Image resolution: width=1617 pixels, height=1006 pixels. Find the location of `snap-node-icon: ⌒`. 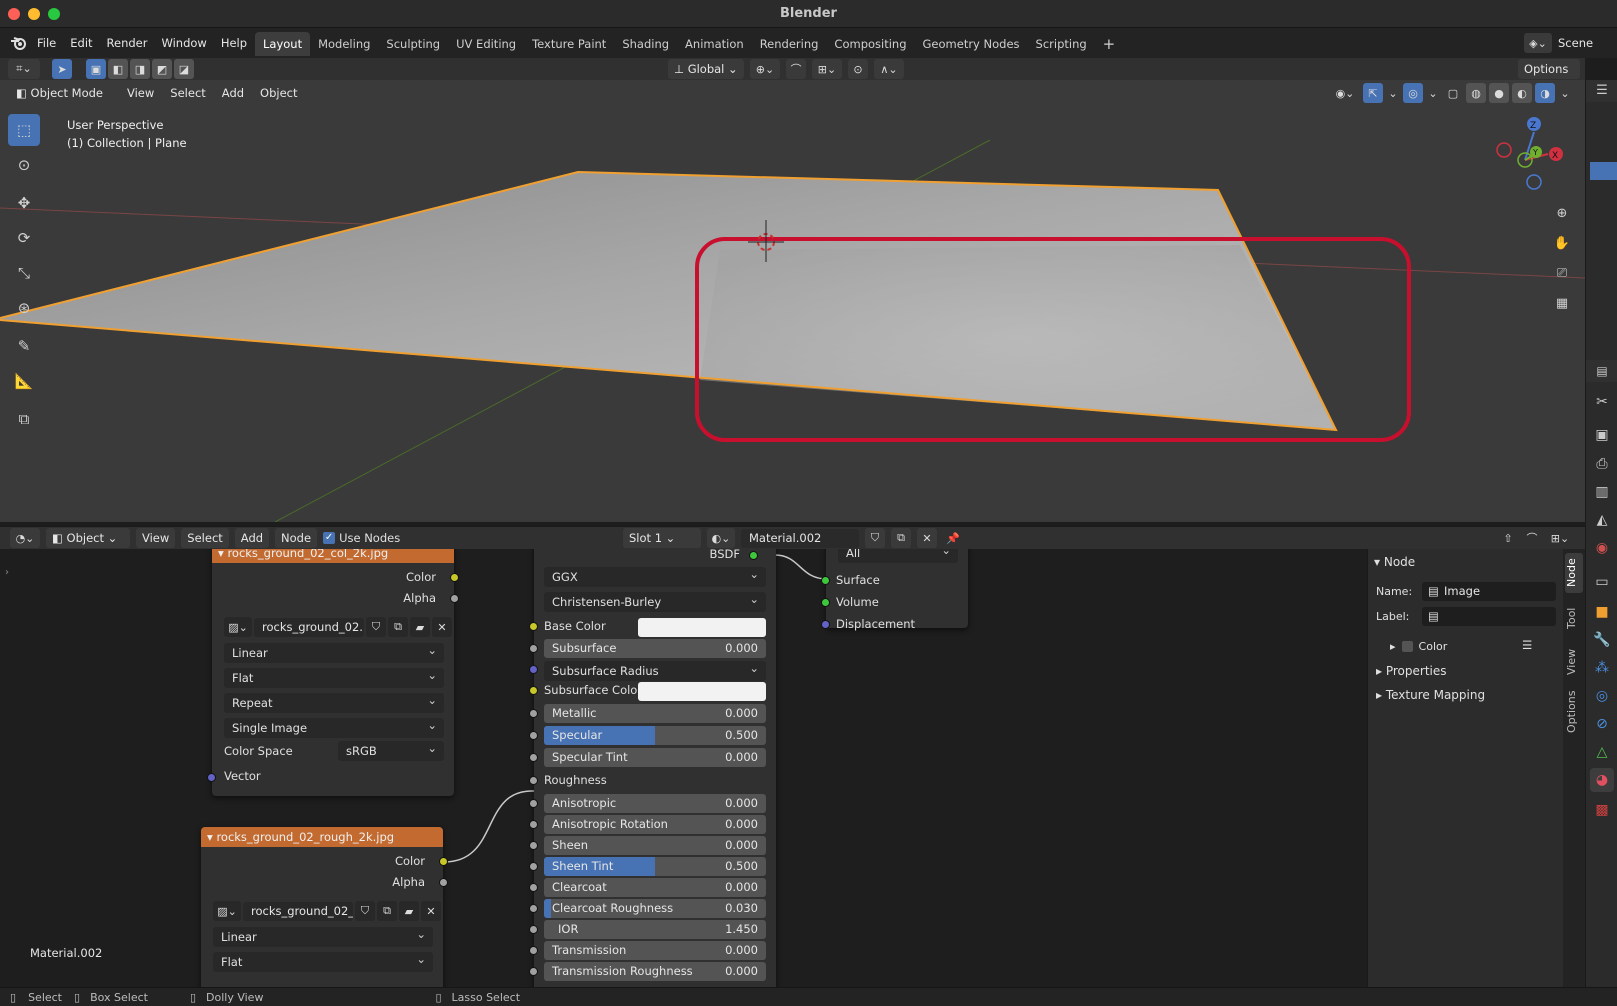

snap-node-icon: ⌒ is located at coordinates (1532, 538).